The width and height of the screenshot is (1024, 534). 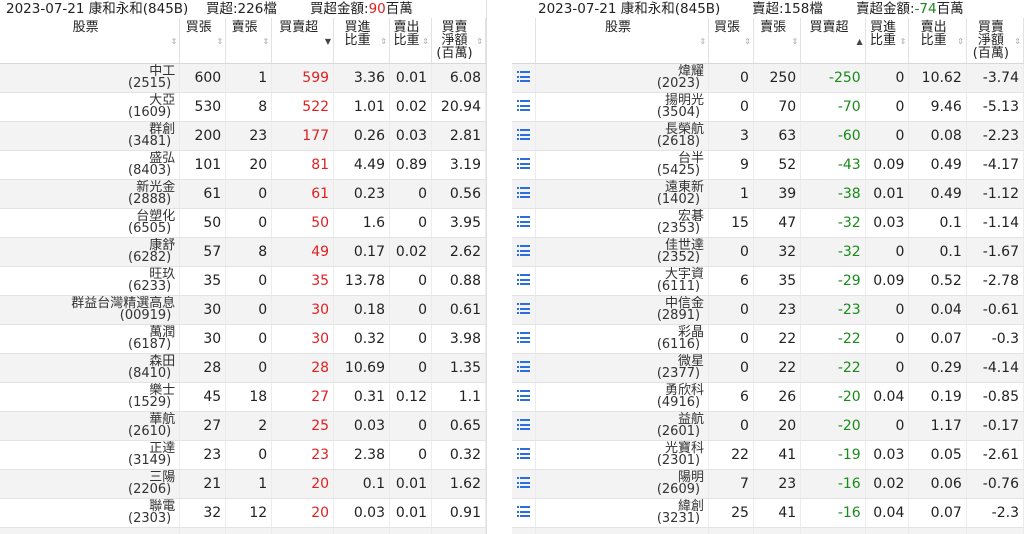 What do you see at coordinates (243, 107) in the screenshot?
I see `table-row: 大亞 (1609) 530 8 522 1.01 0.02 20.94` at bounding box center [243, 107].